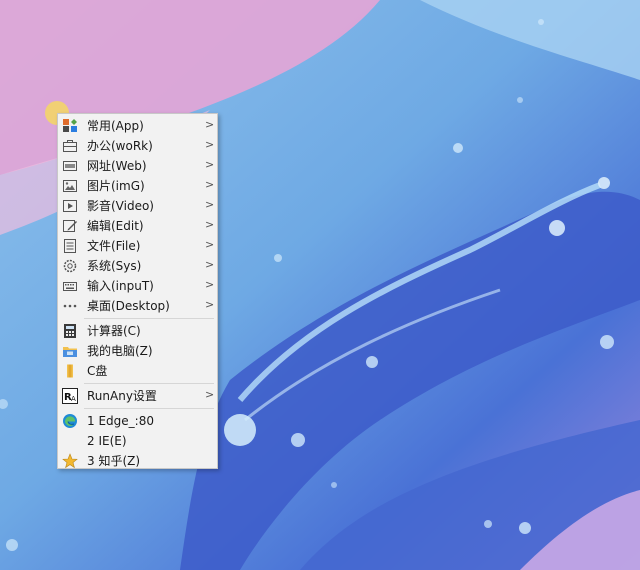  I want to click on menu-item-1-edge-80: 1 Edge_:80, so click(137, 421).